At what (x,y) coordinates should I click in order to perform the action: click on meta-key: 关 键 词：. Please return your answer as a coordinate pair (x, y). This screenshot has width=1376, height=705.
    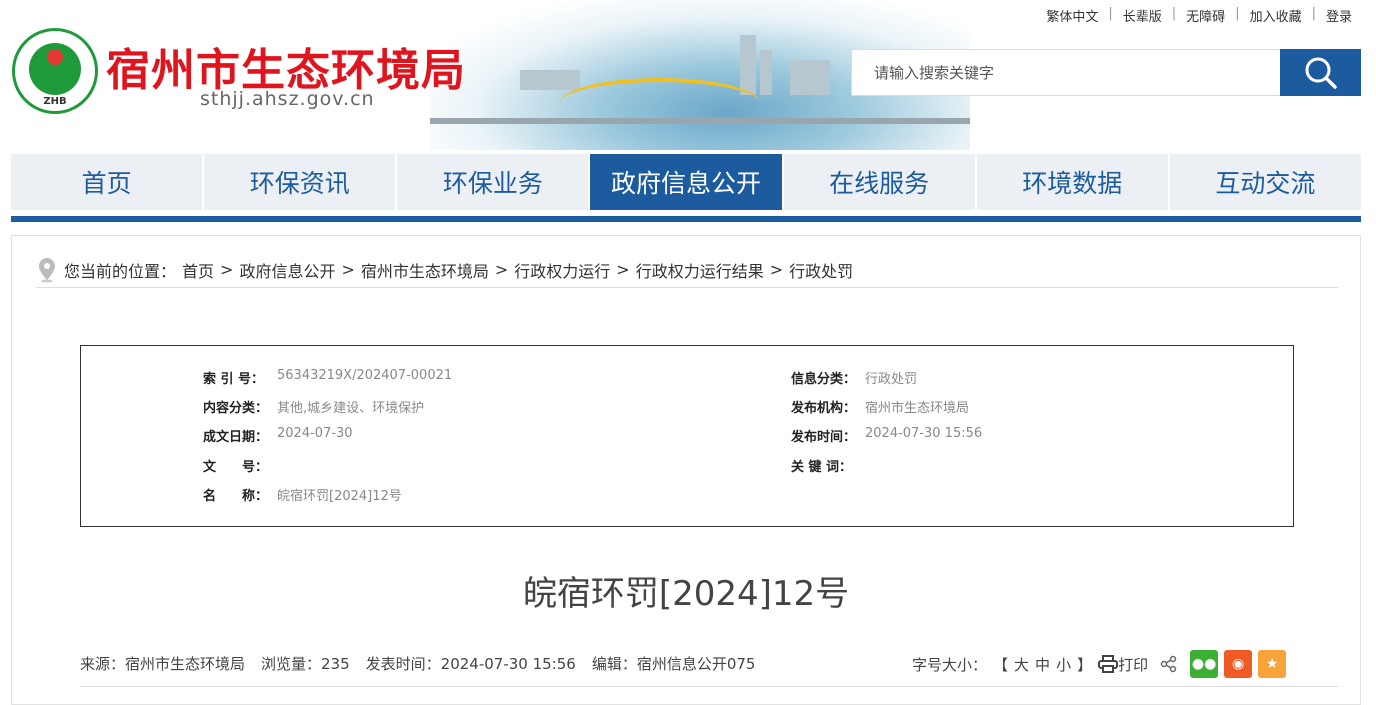
    Looking at the image, I should click on (822, 467).